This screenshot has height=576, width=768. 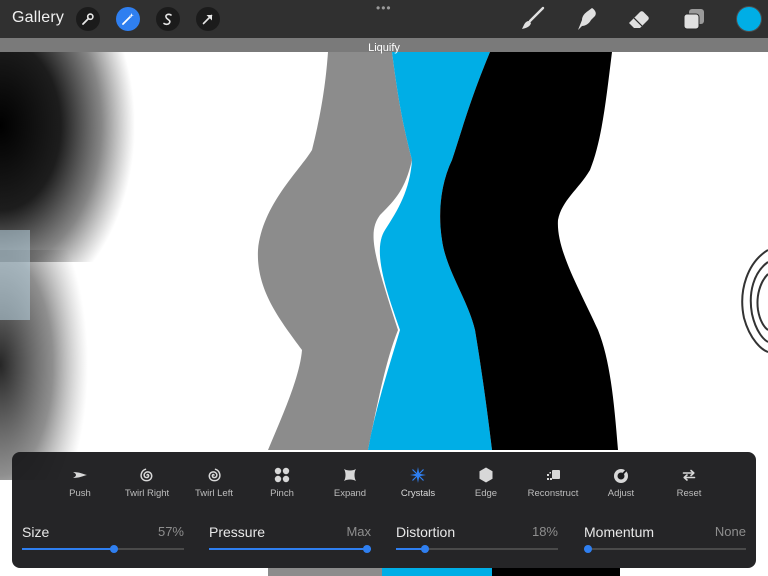 I want to click on eraser-icon, so click(x=639, y=19).